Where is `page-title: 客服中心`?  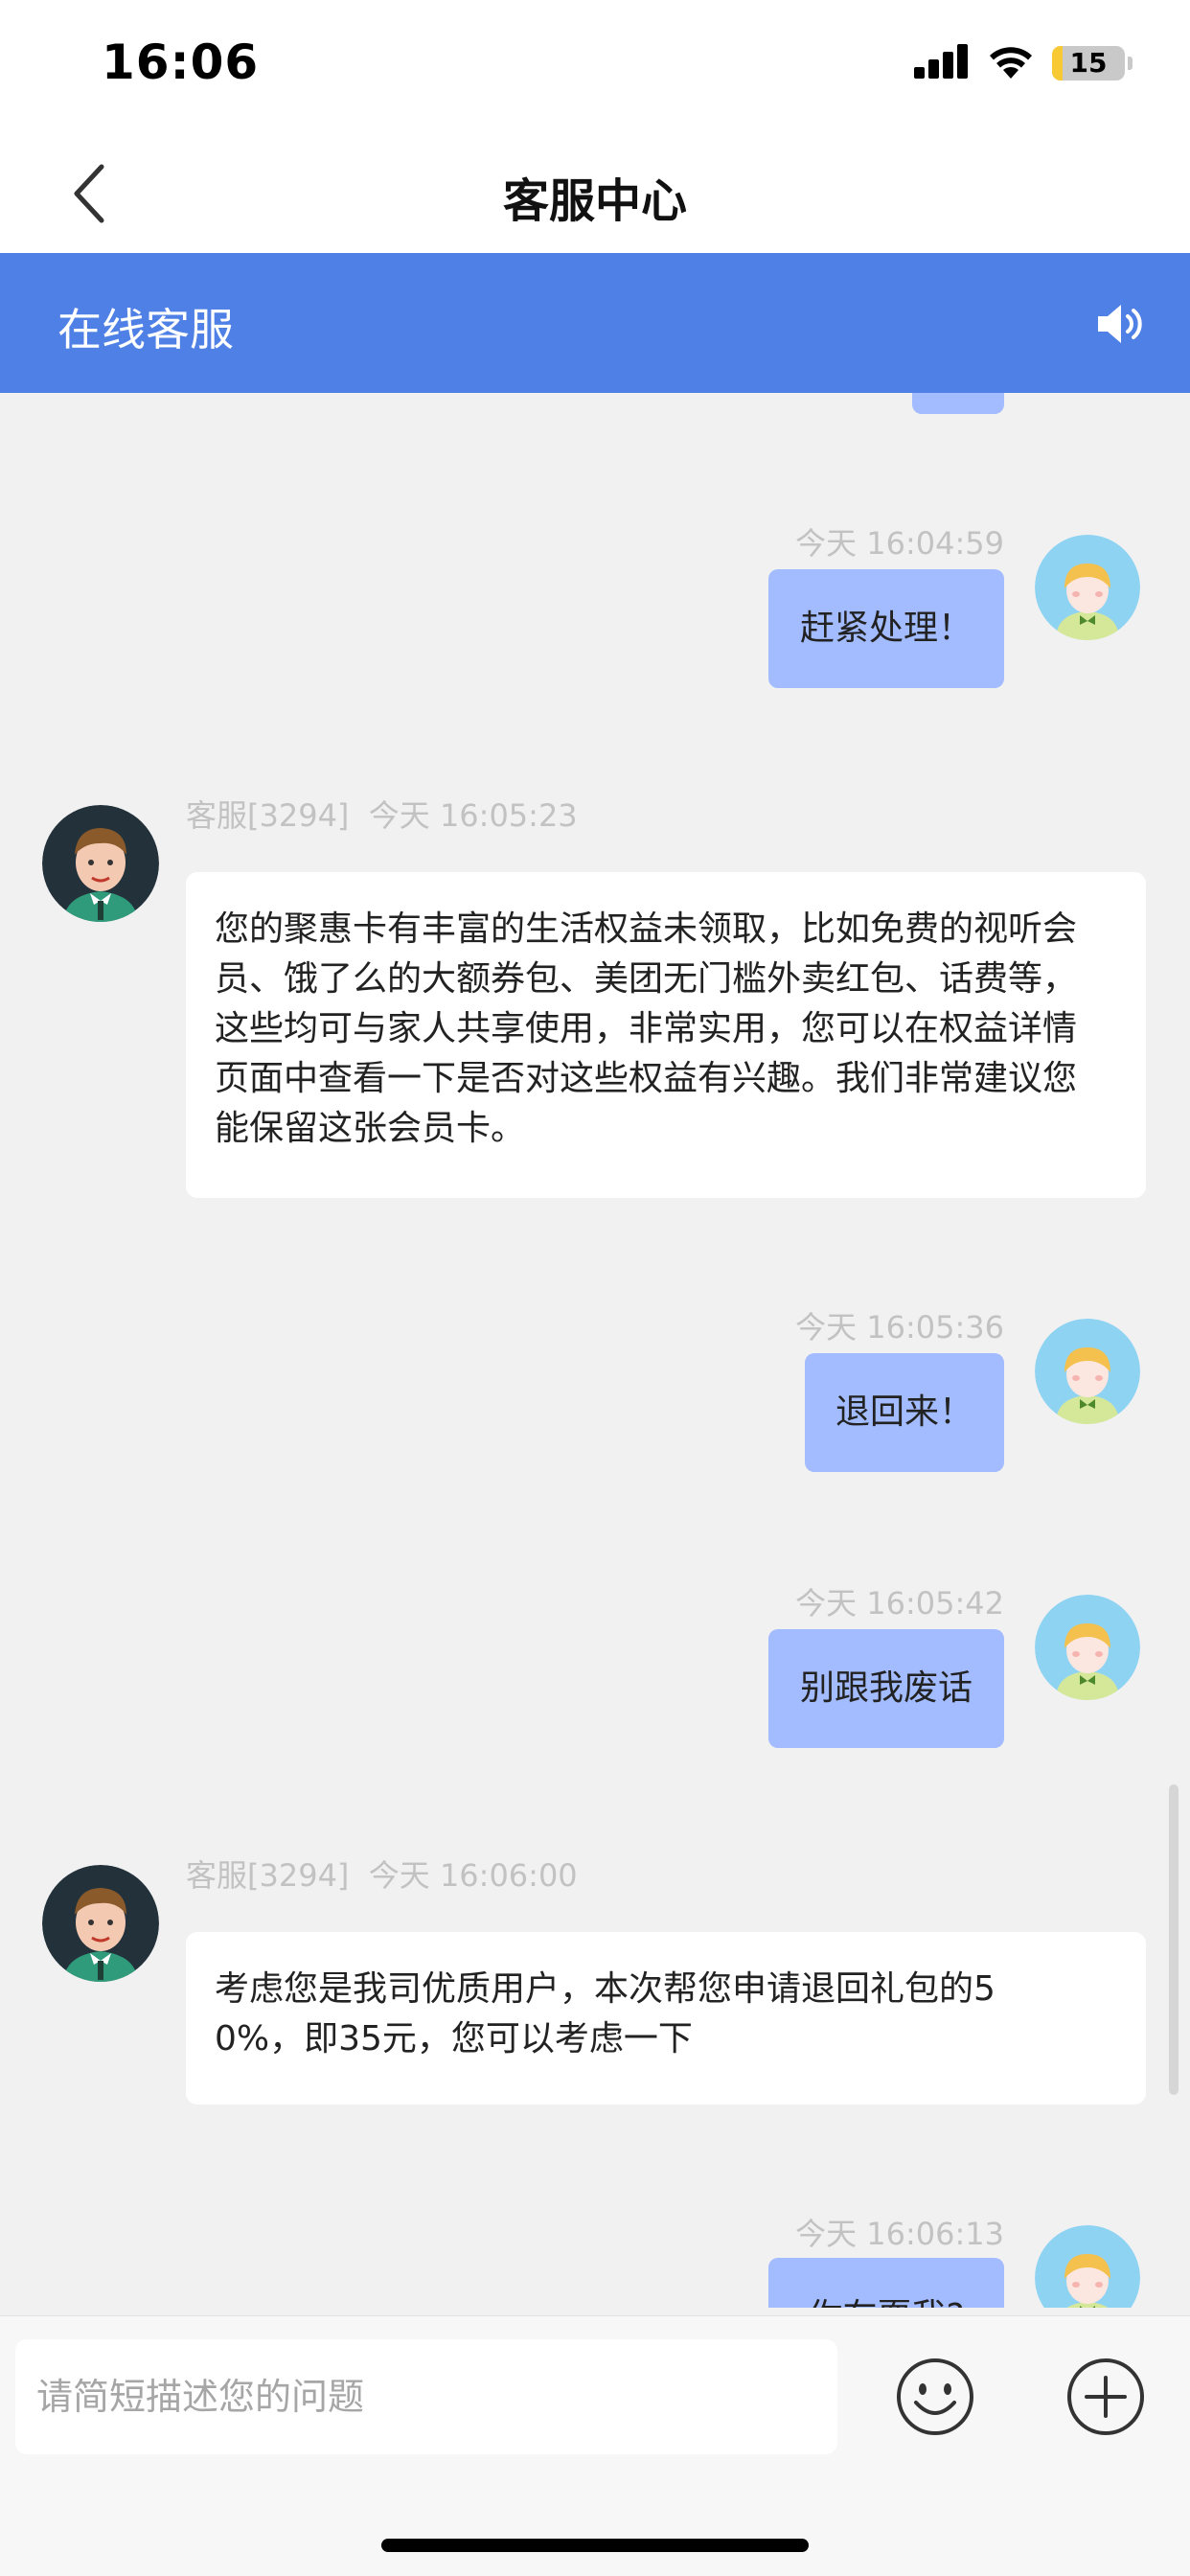 page-title: 客服中心 is located at coordinates (594, 201).